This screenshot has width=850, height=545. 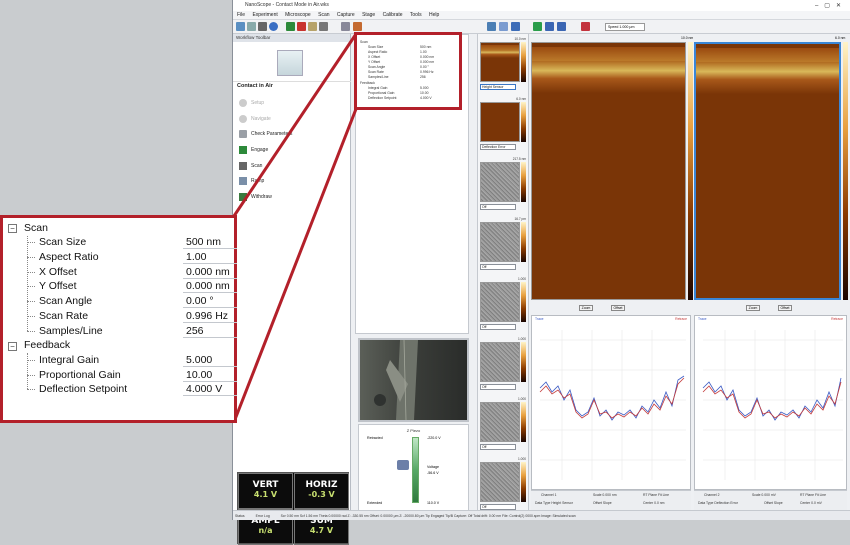 I want to click on scan-rate-label: Scan Rate, so click(x=64, y=316).